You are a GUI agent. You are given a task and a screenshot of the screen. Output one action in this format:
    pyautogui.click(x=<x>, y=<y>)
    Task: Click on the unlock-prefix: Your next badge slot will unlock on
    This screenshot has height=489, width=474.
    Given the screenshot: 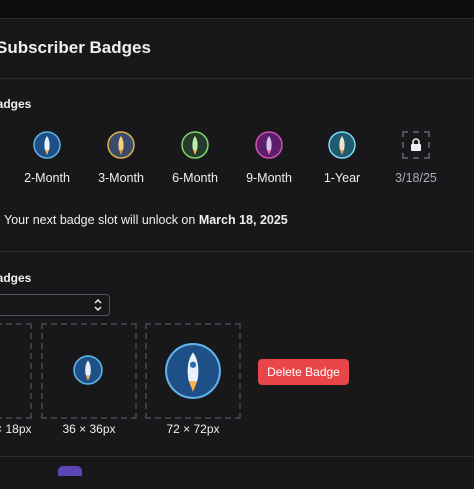 What is the action you would take?
    pyautogui.click(x=100, y=220)
    